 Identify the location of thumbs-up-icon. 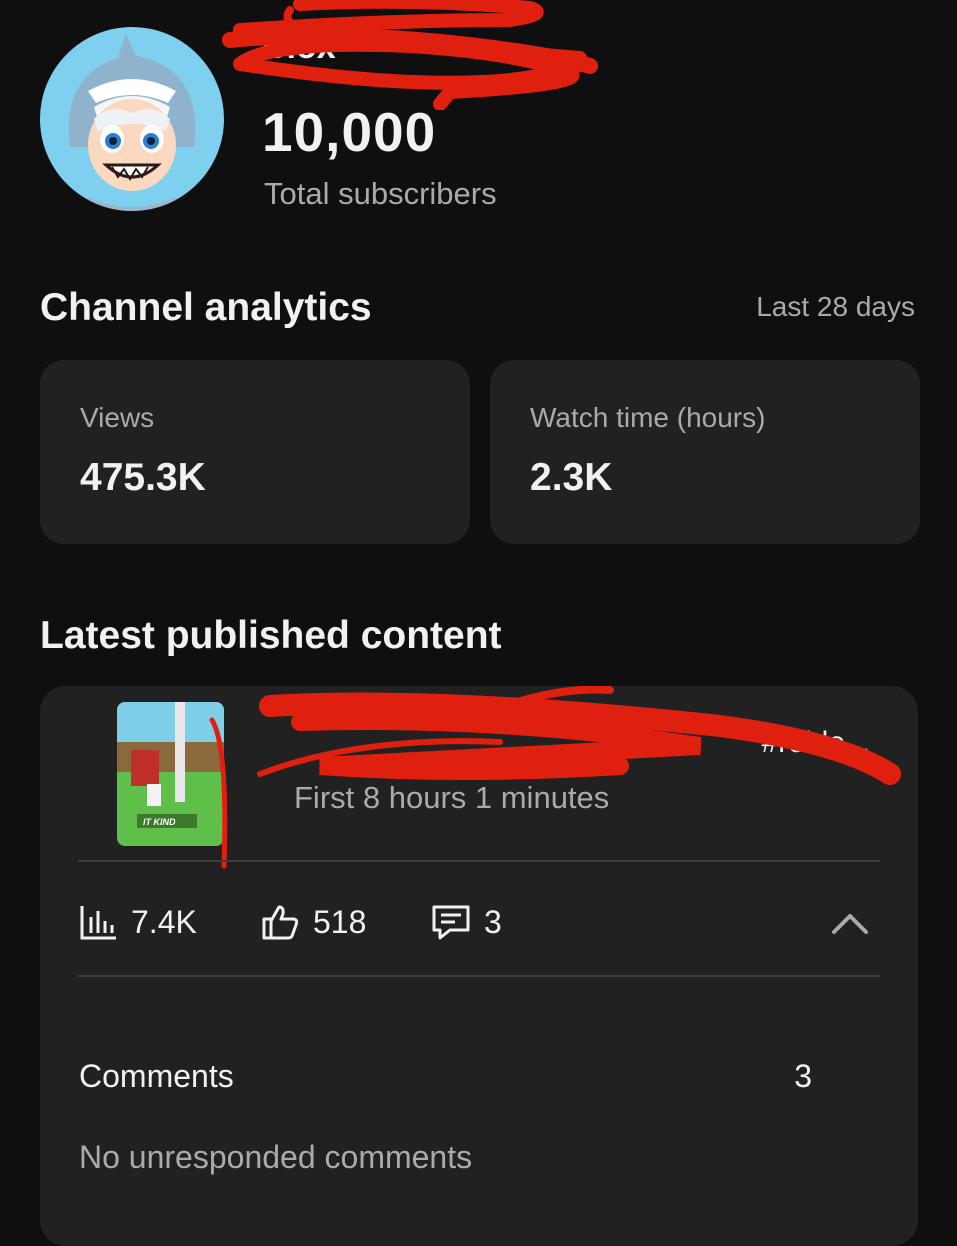
(280, 922).